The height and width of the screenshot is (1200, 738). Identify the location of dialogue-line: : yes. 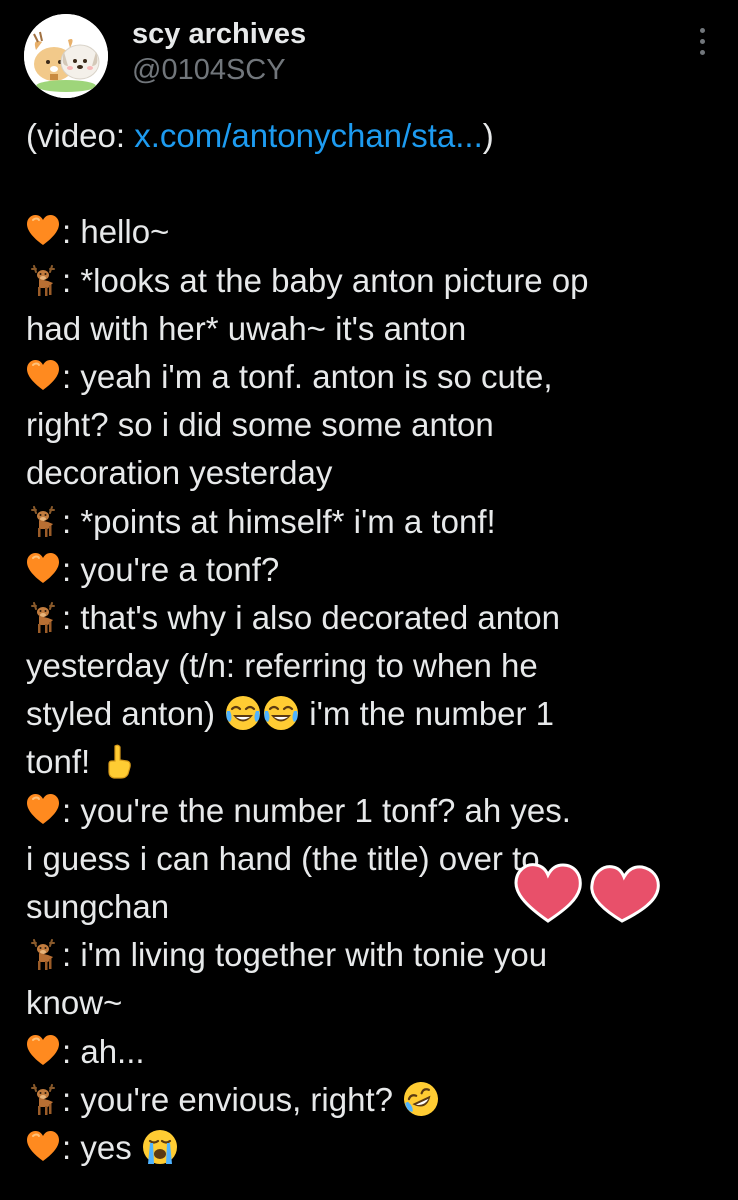
(371, 1148).